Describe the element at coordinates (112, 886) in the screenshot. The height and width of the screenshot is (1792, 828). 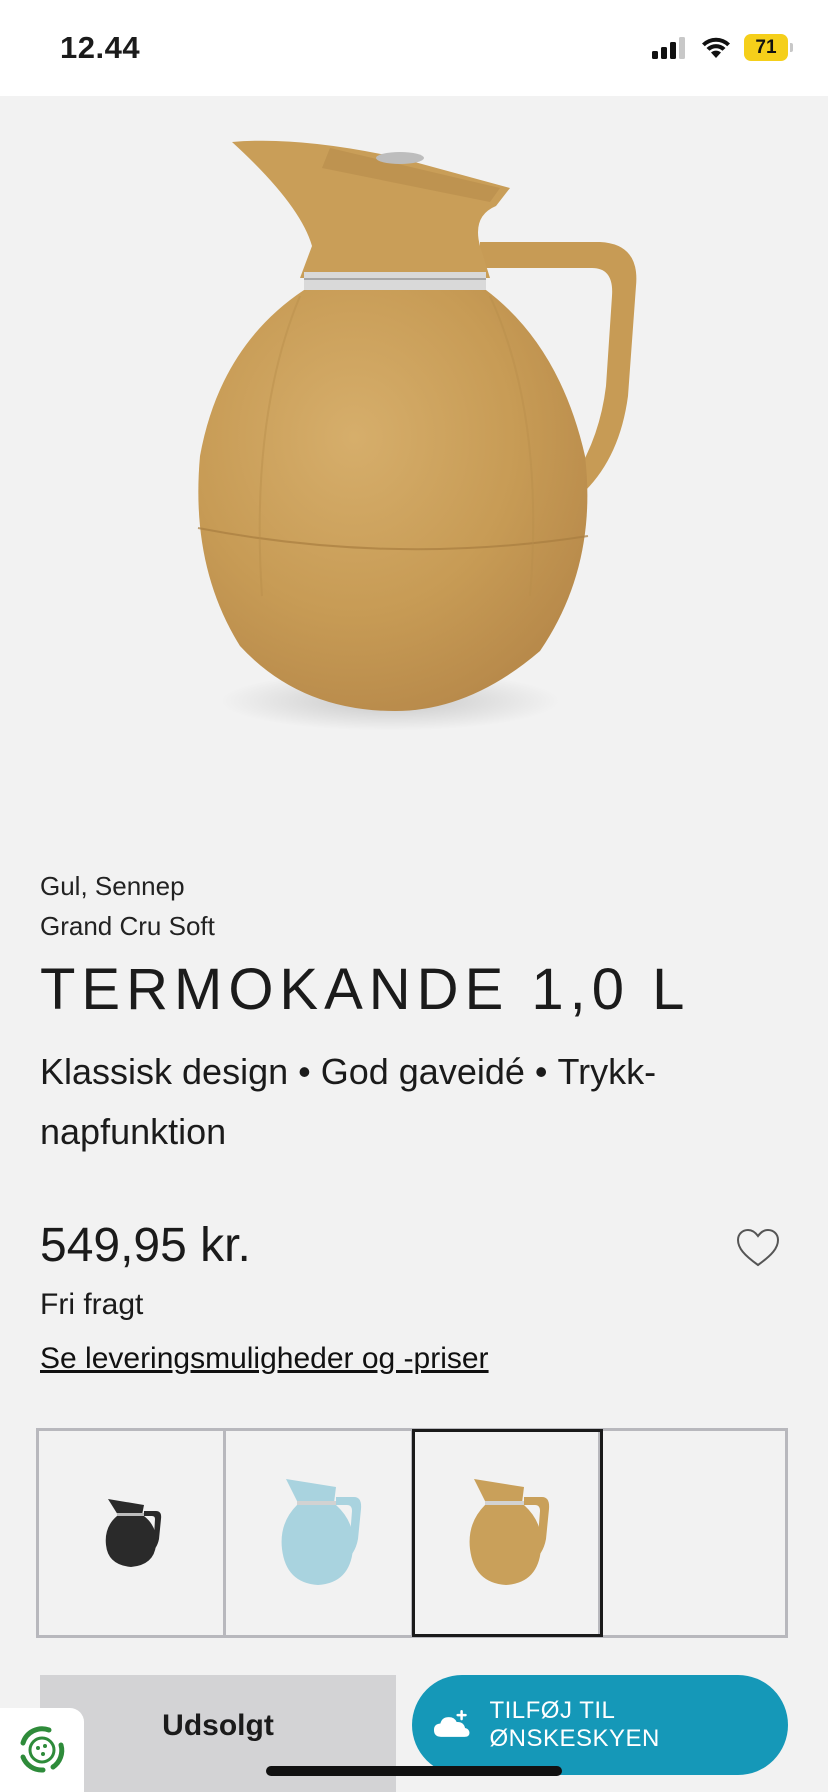
I see `product-color: Gul, Sennep` at that location.